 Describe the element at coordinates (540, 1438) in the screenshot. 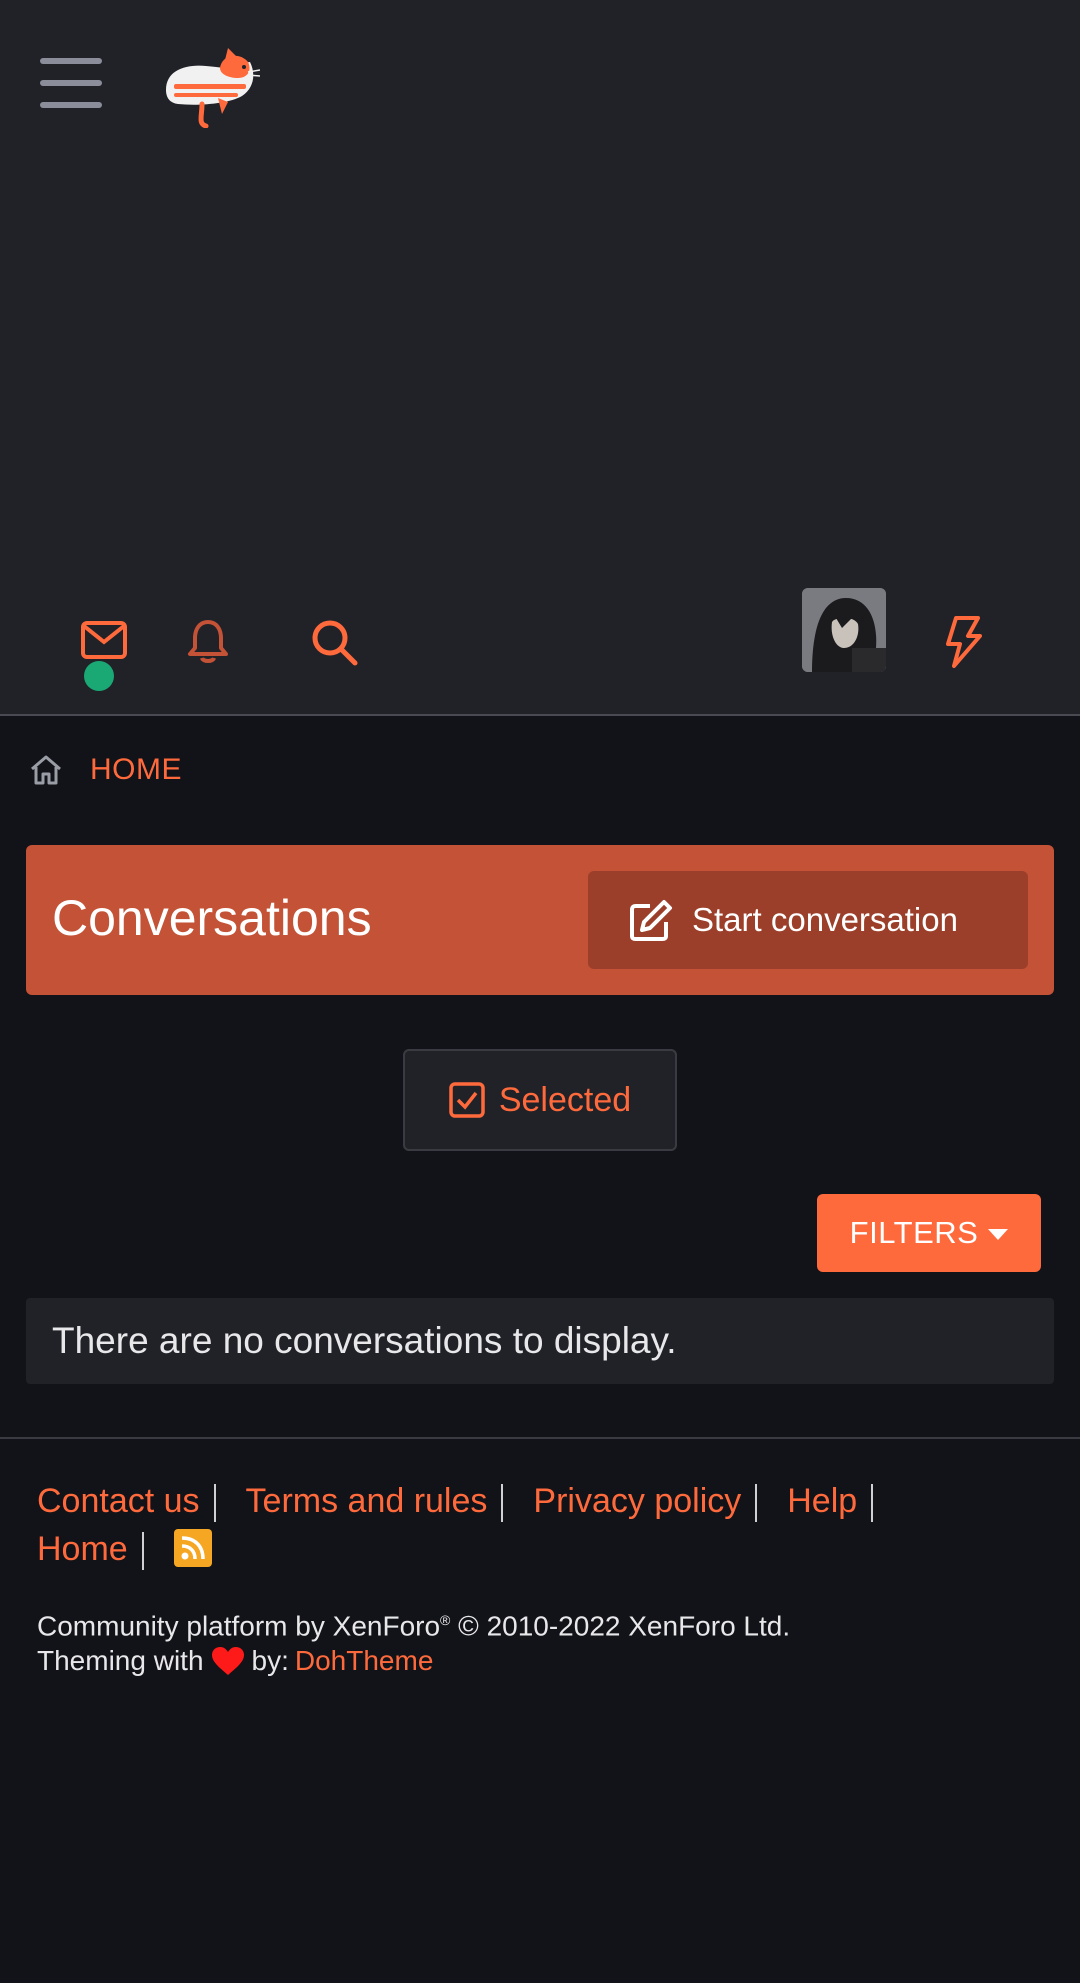

I see `footer-divider` at that location.